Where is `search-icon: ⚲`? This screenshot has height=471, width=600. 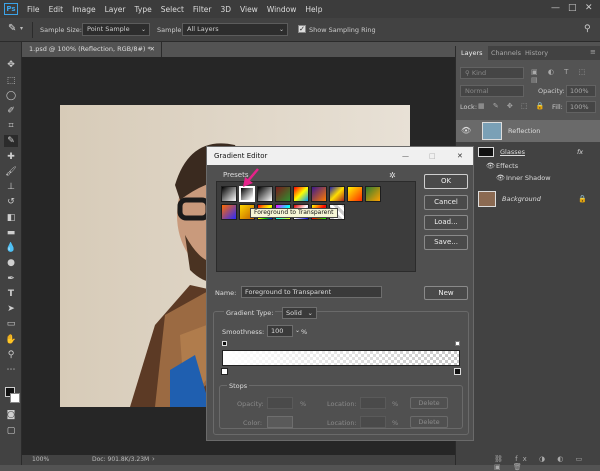
search-icon: ⚲ is located at coordinates (587, 29).